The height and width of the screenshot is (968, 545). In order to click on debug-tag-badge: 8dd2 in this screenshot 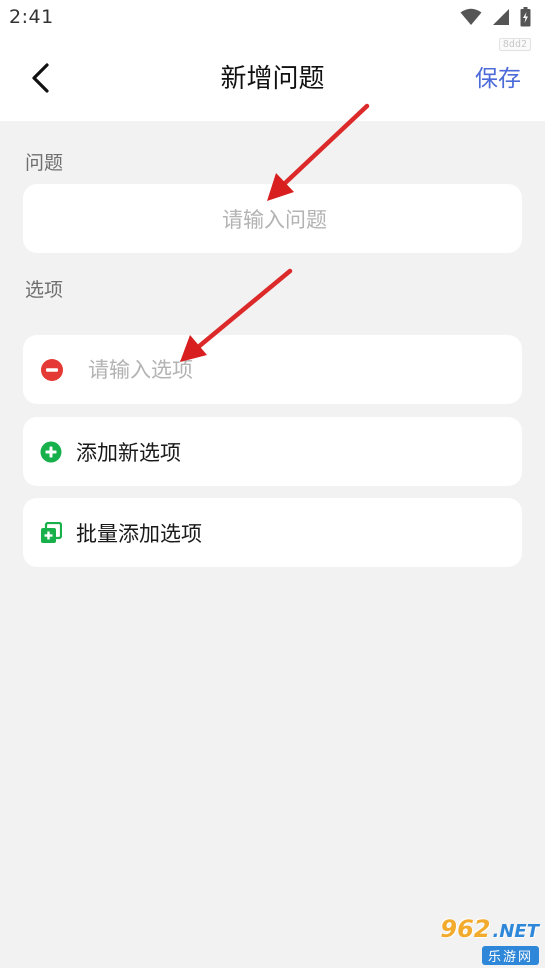, I will do `click(514, 44)`.